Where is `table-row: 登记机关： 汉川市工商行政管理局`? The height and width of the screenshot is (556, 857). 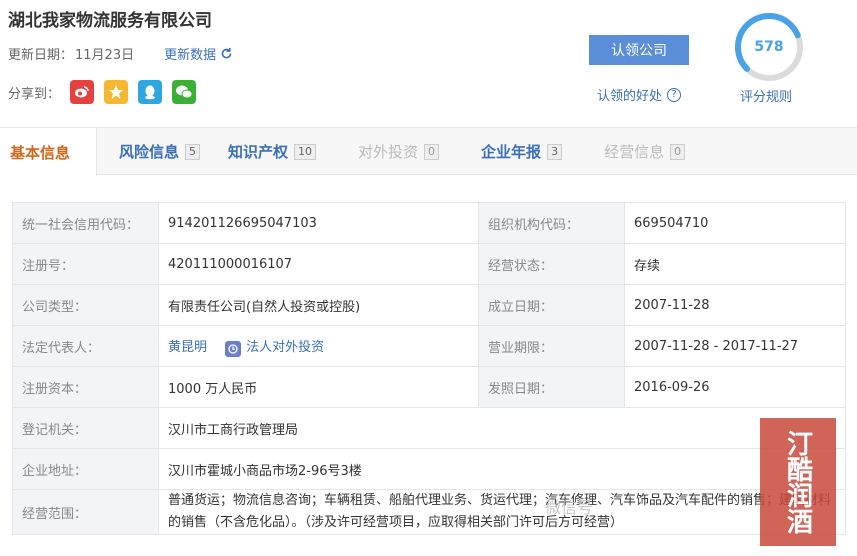
table-row: 登记机关： 汉川市工商行政管理局 is located at coordinates (429, 428).